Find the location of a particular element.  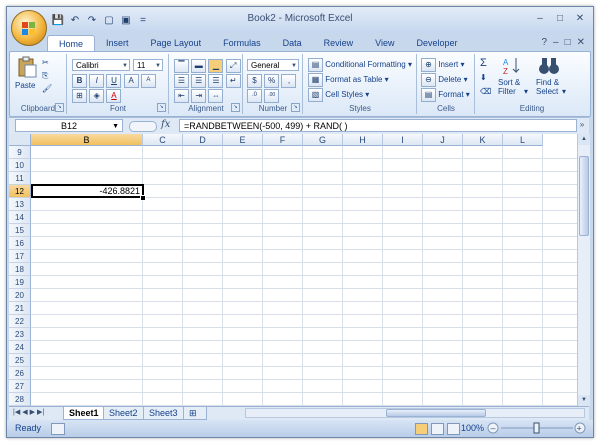

row-header: 21 is located at coordinates (20, 308).